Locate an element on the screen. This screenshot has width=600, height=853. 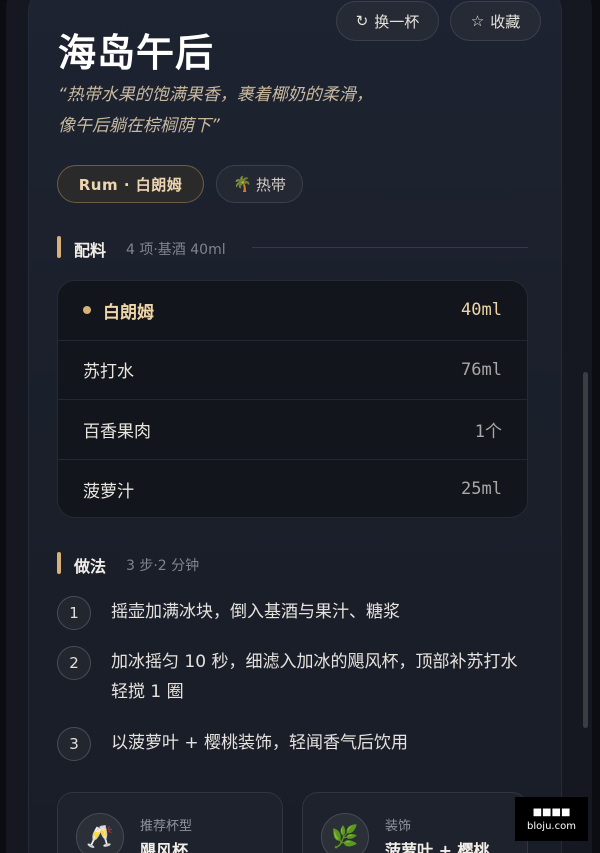
drink-title: 海岛午后 is located at coordinates (136, 53).